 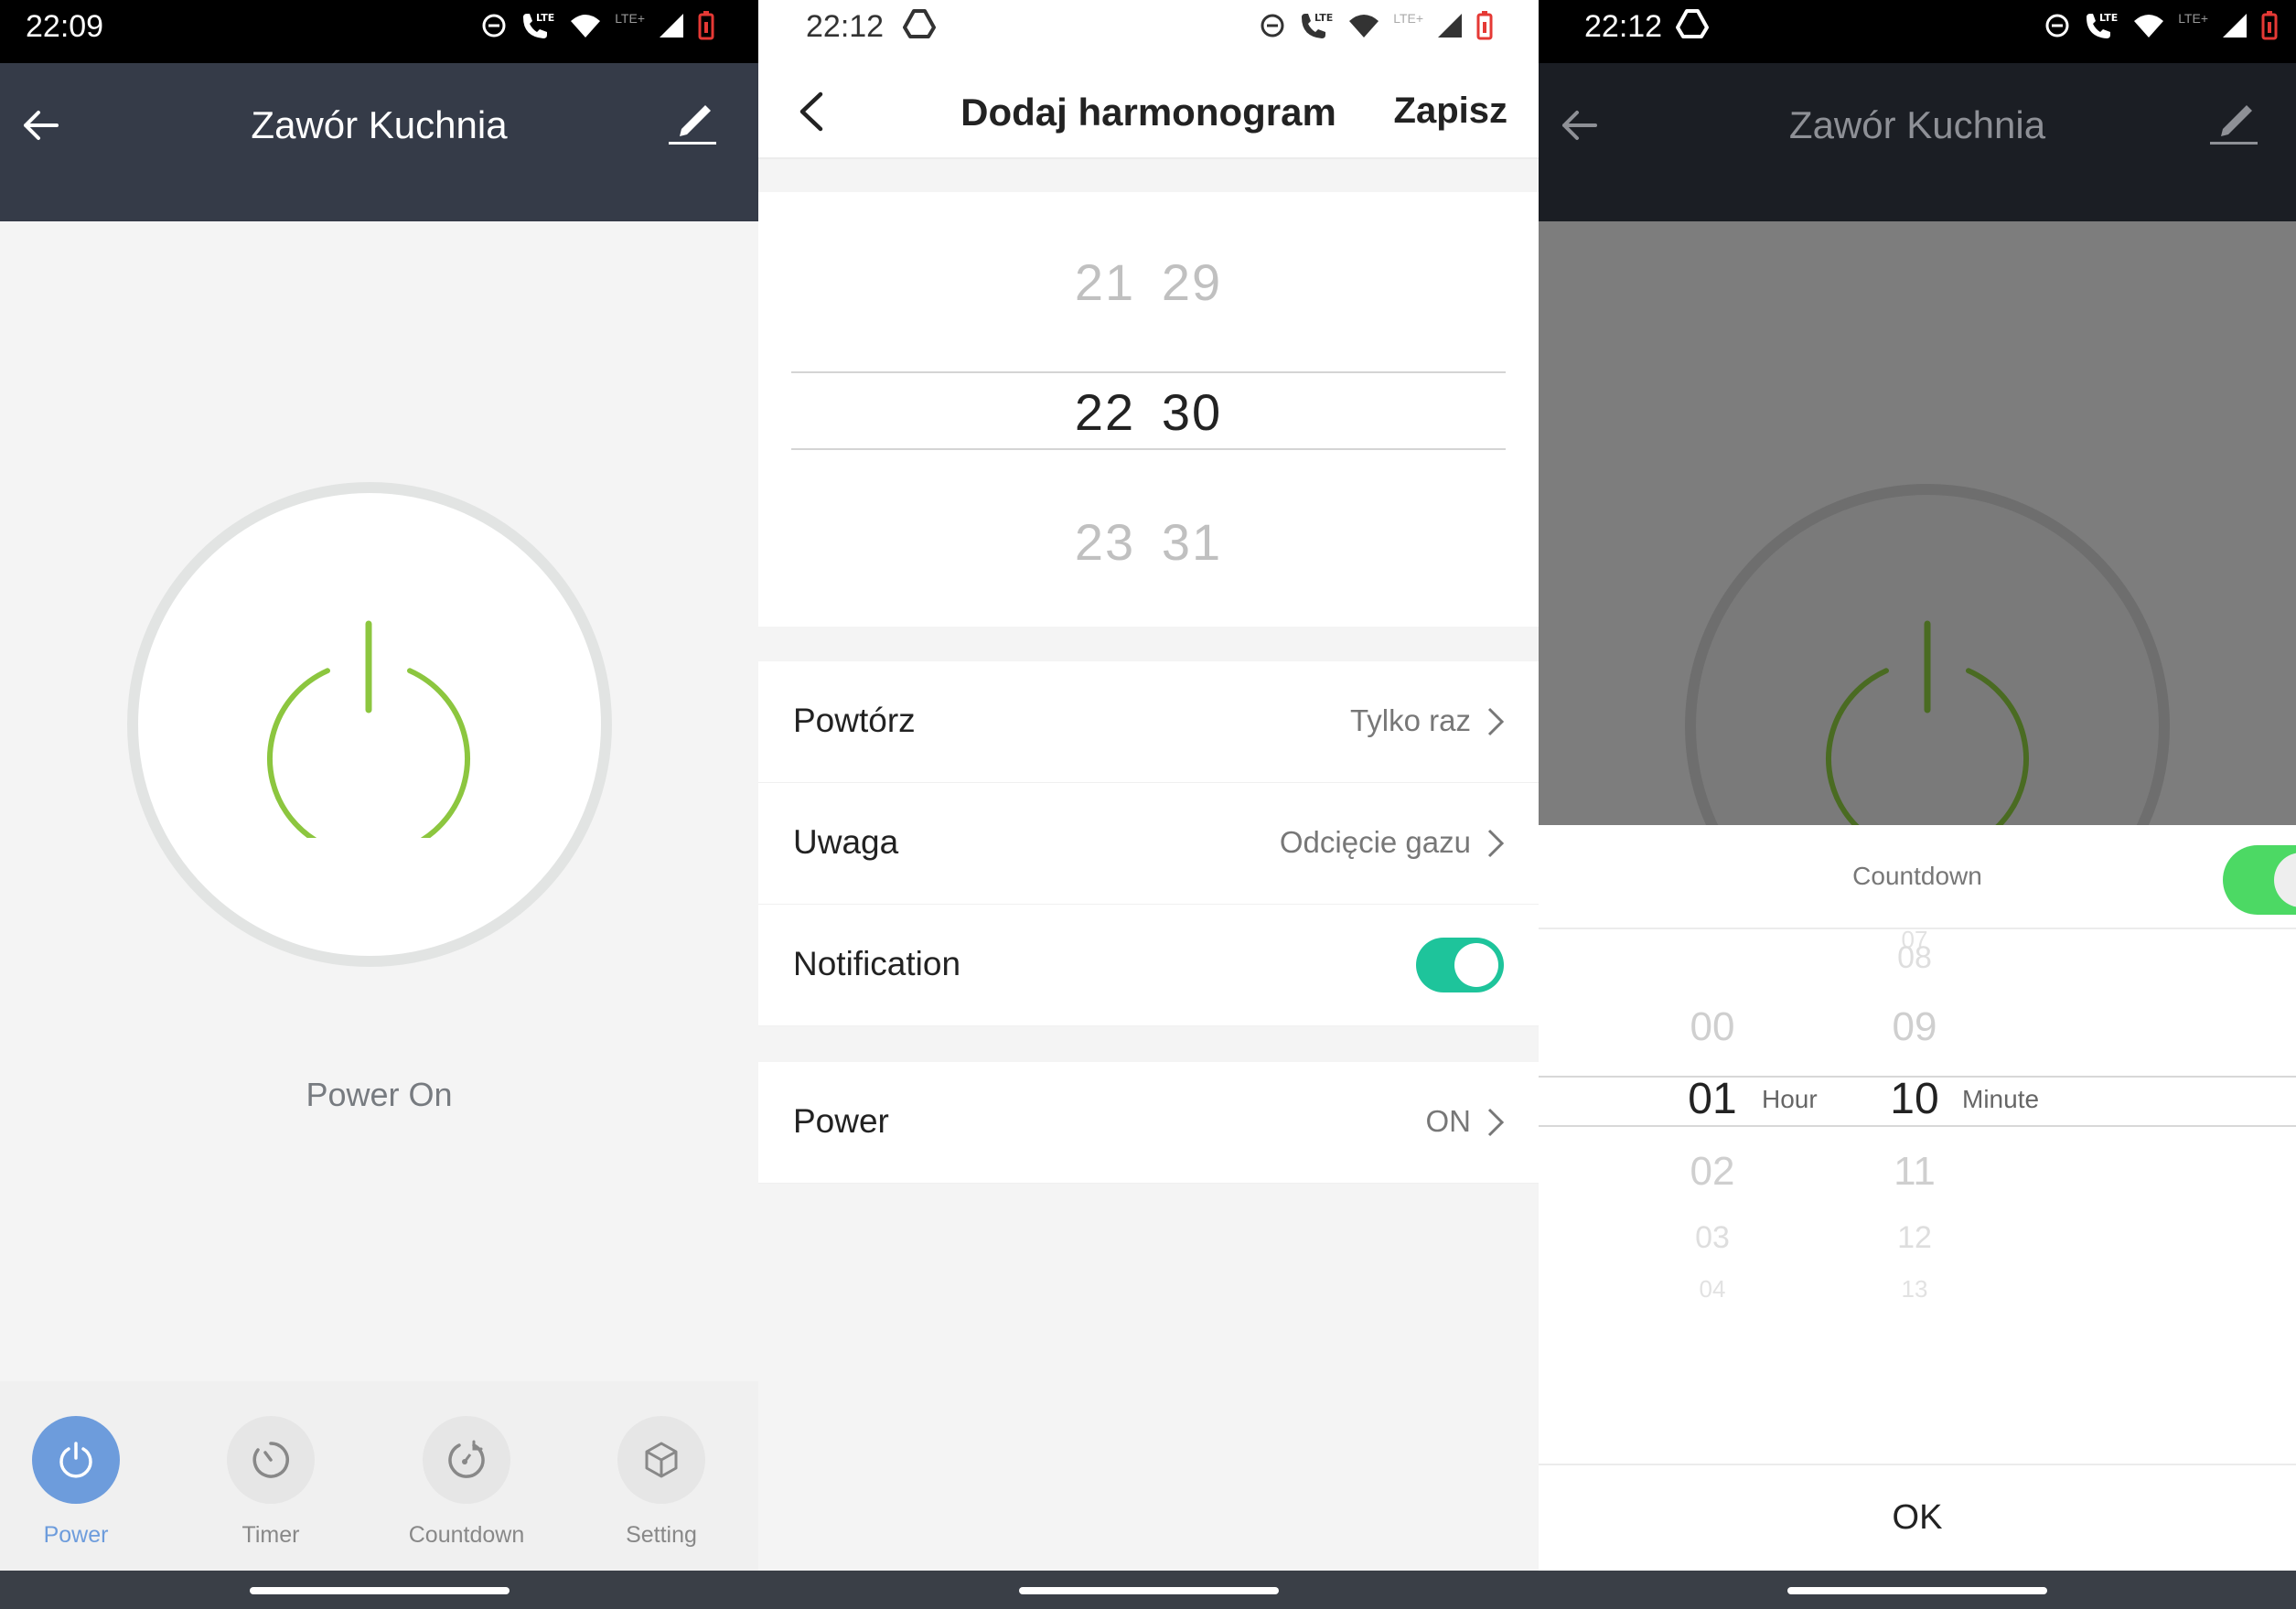 I want to click on power-state-label: Power On, so click(x=379, y=1094).